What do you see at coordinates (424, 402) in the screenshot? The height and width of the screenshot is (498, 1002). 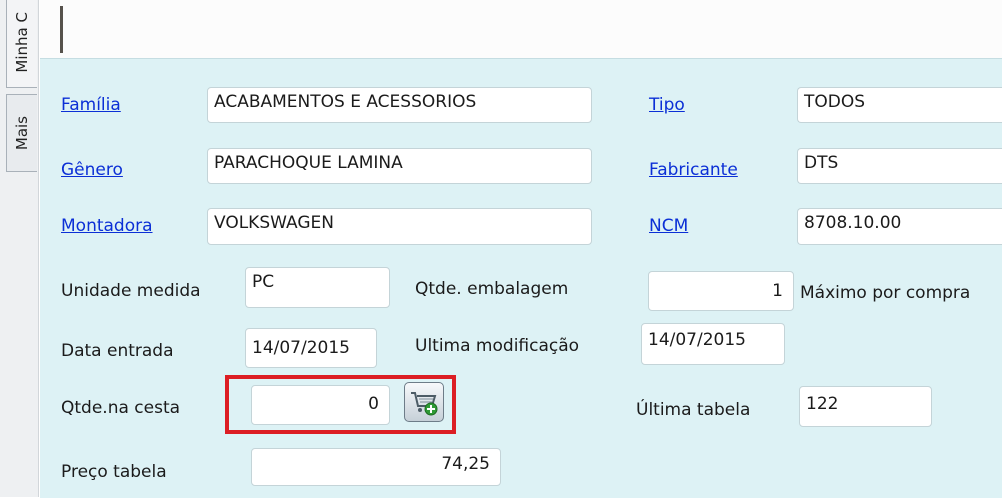 I see `add-to-cart-button` at bounding box center [424, 402].